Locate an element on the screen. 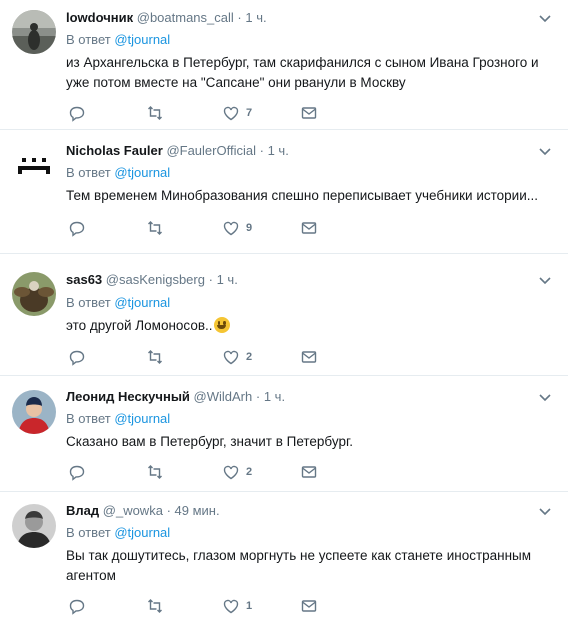 Image resolution: width=568 pixels, height=624 pixels. user-name: Nicholas Fauler is located at coordinates (114, 150).